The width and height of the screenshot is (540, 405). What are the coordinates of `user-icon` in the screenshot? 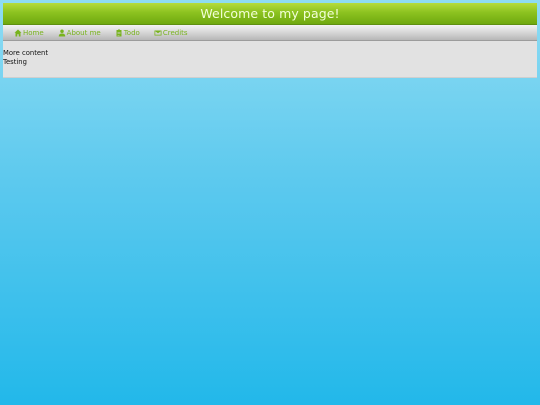 It's located at (61, 32).